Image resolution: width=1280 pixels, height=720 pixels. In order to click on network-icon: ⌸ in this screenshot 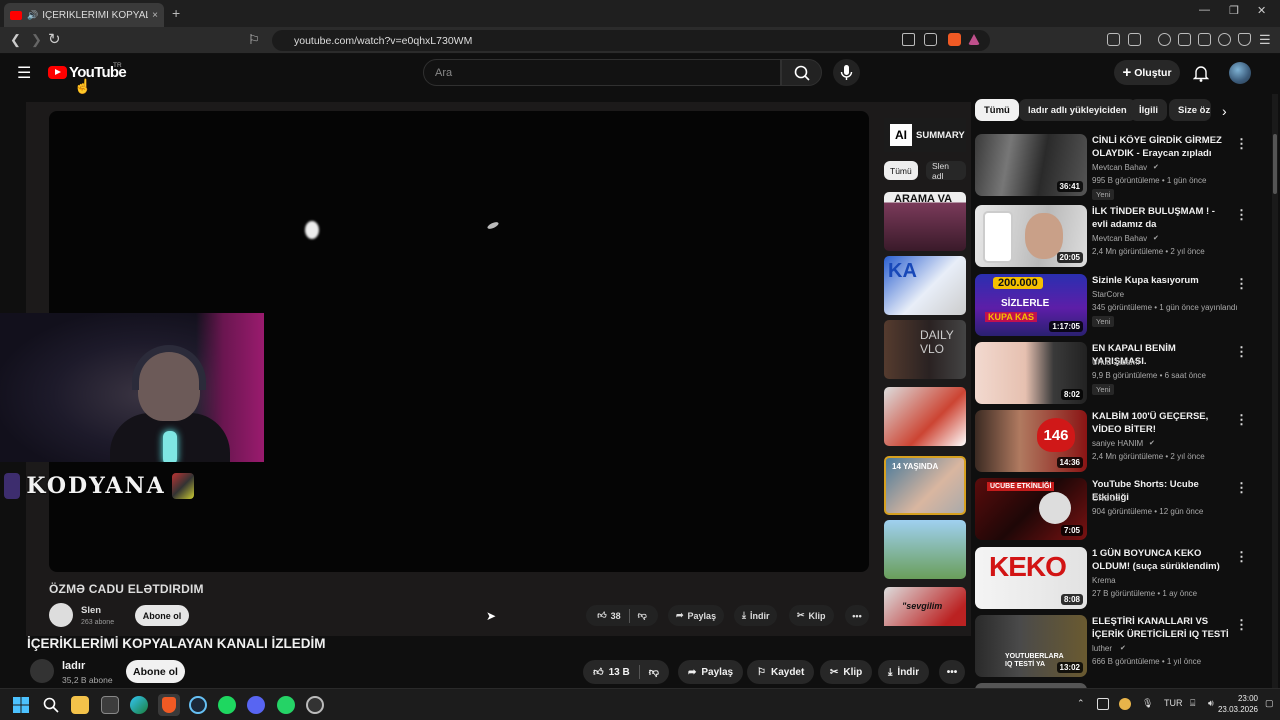, I will do `click(1192, 703)`.